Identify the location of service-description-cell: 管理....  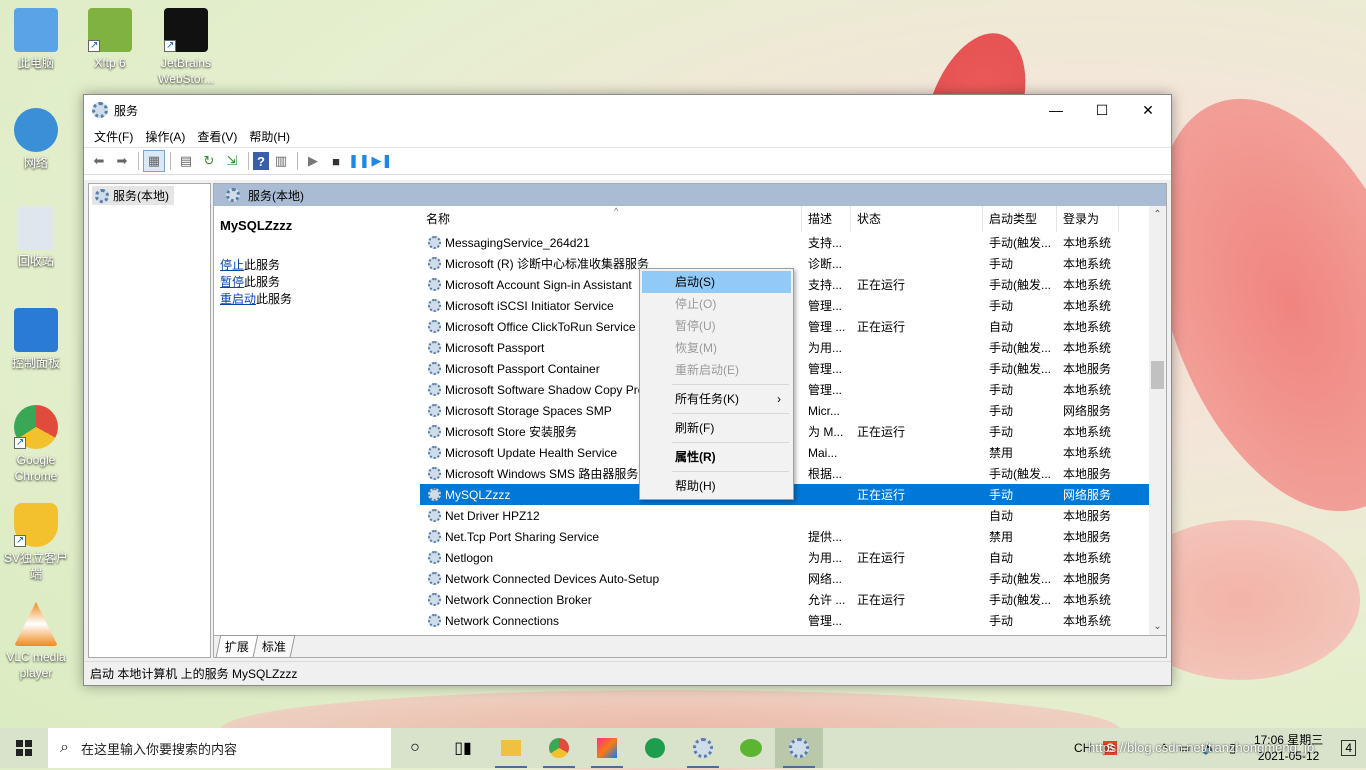
(825, 306).